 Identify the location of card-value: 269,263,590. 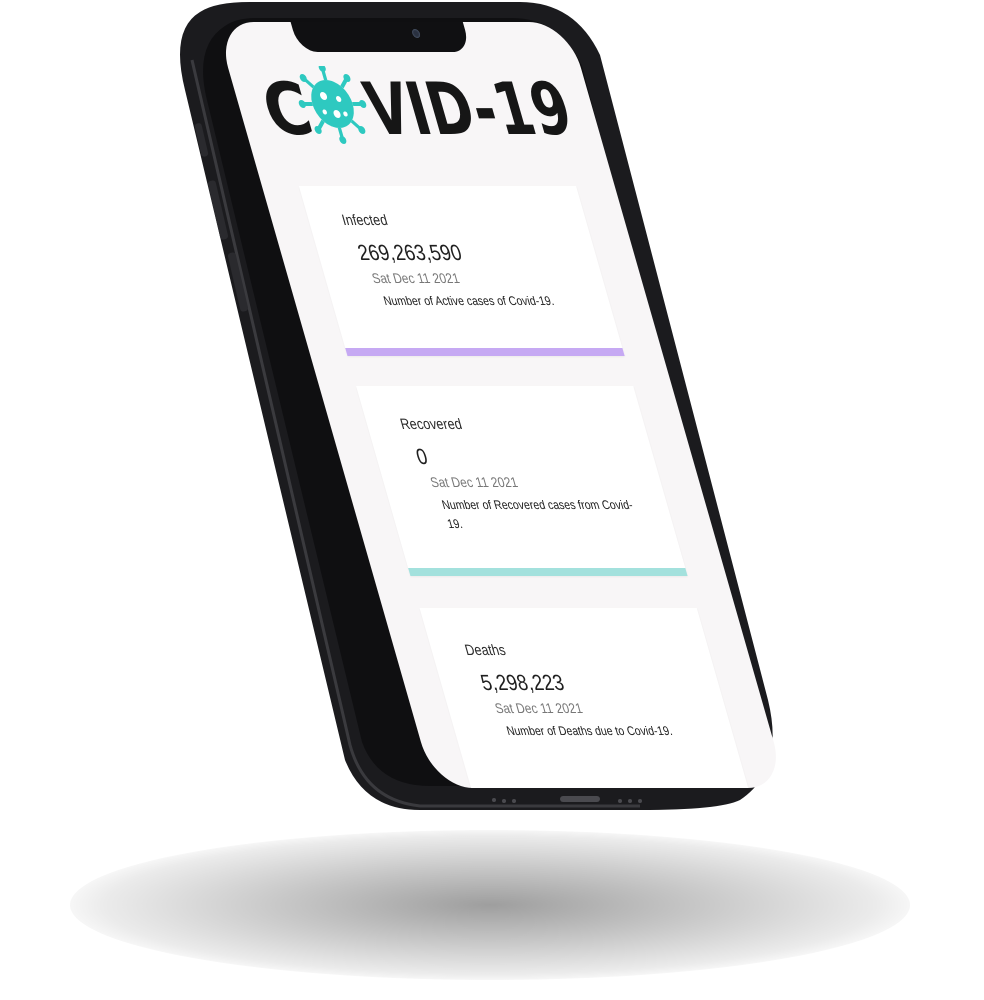
(409, 252).